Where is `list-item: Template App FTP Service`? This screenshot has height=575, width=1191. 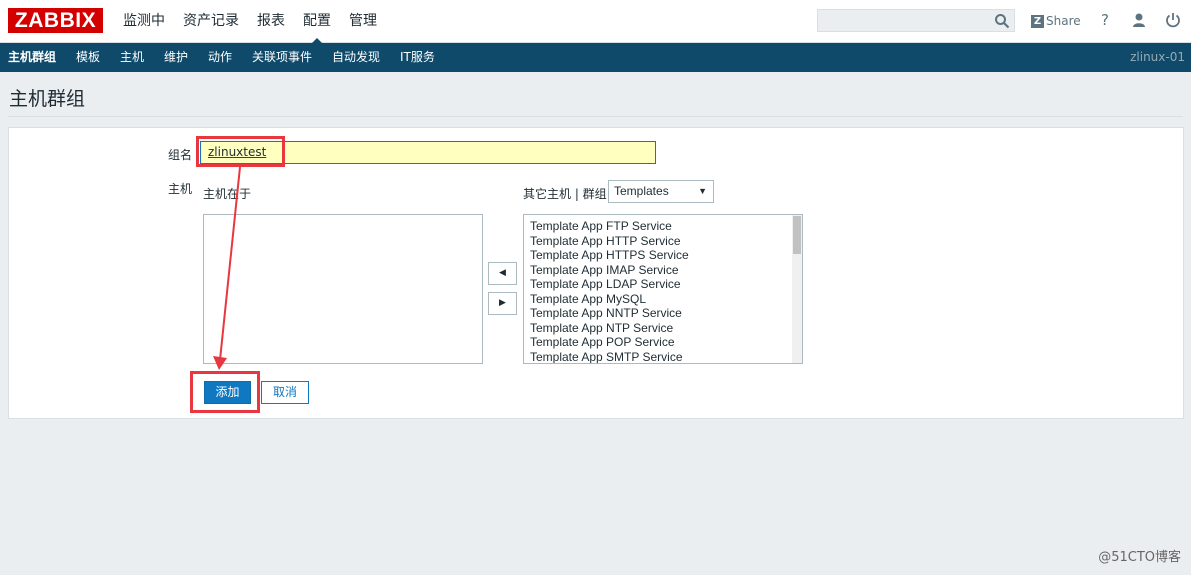 list-item: Template App FTP Service is located at coordinates (663, 226).